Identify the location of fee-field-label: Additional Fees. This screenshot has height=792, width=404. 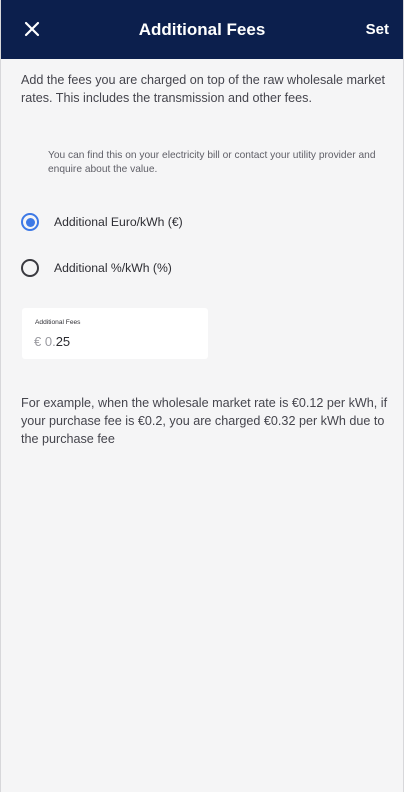
(58, 322).